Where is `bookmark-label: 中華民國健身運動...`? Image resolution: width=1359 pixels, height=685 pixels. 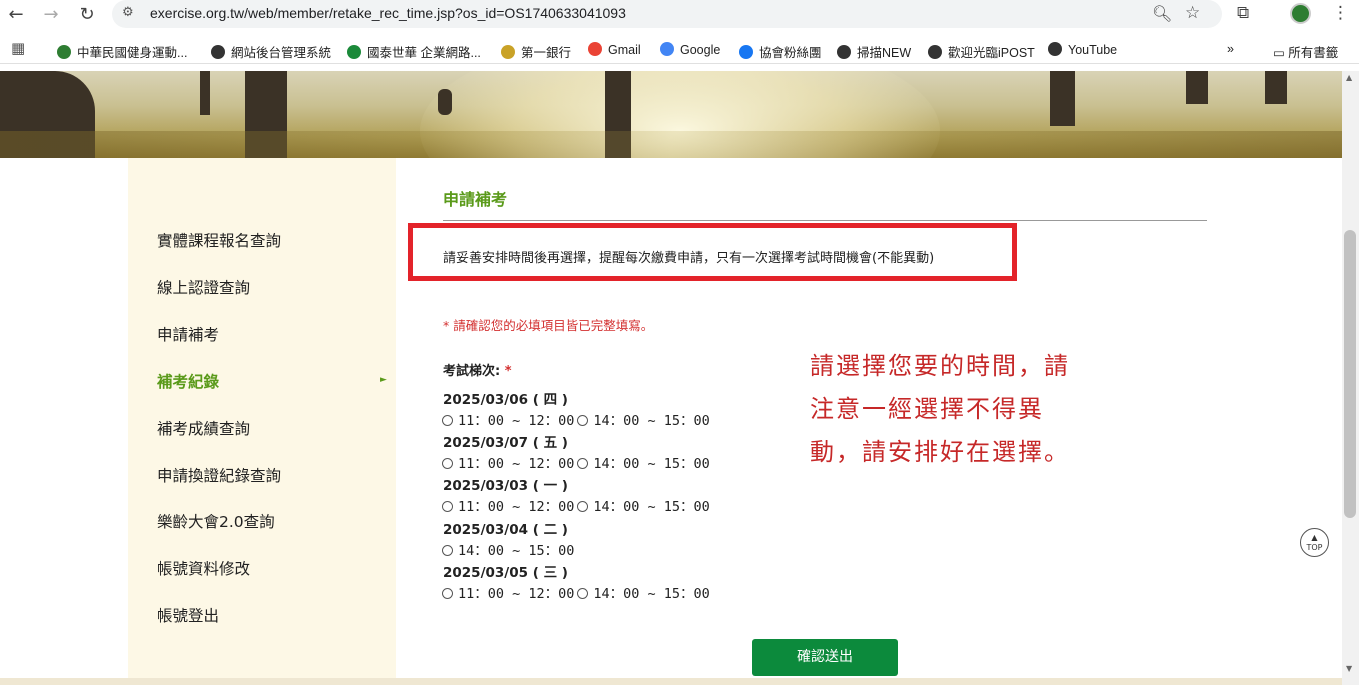 bookmark-label: 中華民國健身運動... is located at coordinates (132, 53).